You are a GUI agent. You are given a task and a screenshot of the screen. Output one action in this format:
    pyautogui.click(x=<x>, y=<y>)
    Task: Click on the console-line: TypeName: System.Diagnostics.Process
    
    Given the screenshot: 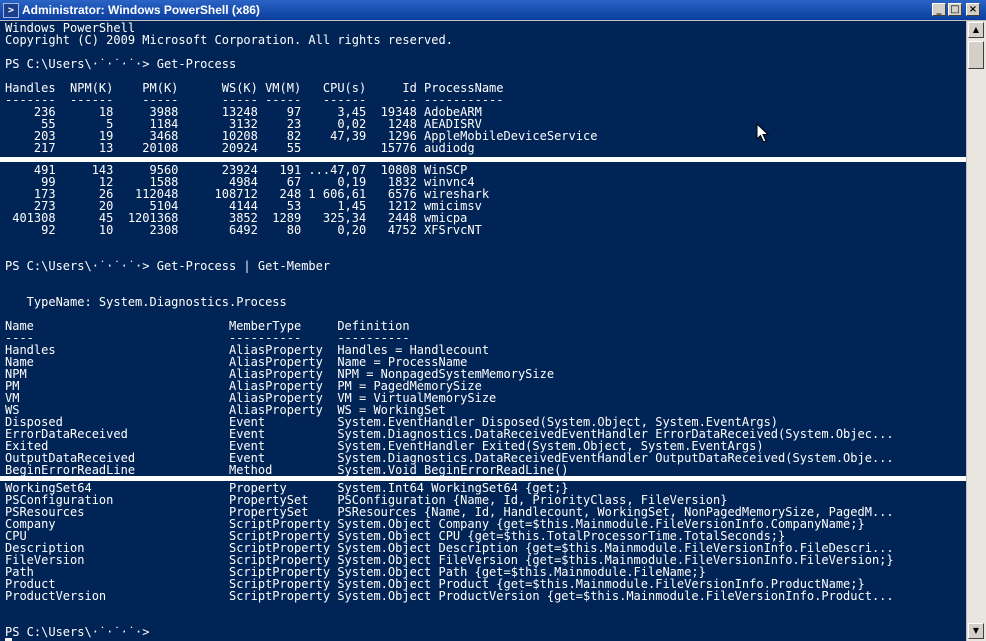 What is the action you would take?
    pyautogui.click(x=146, y=302)
    